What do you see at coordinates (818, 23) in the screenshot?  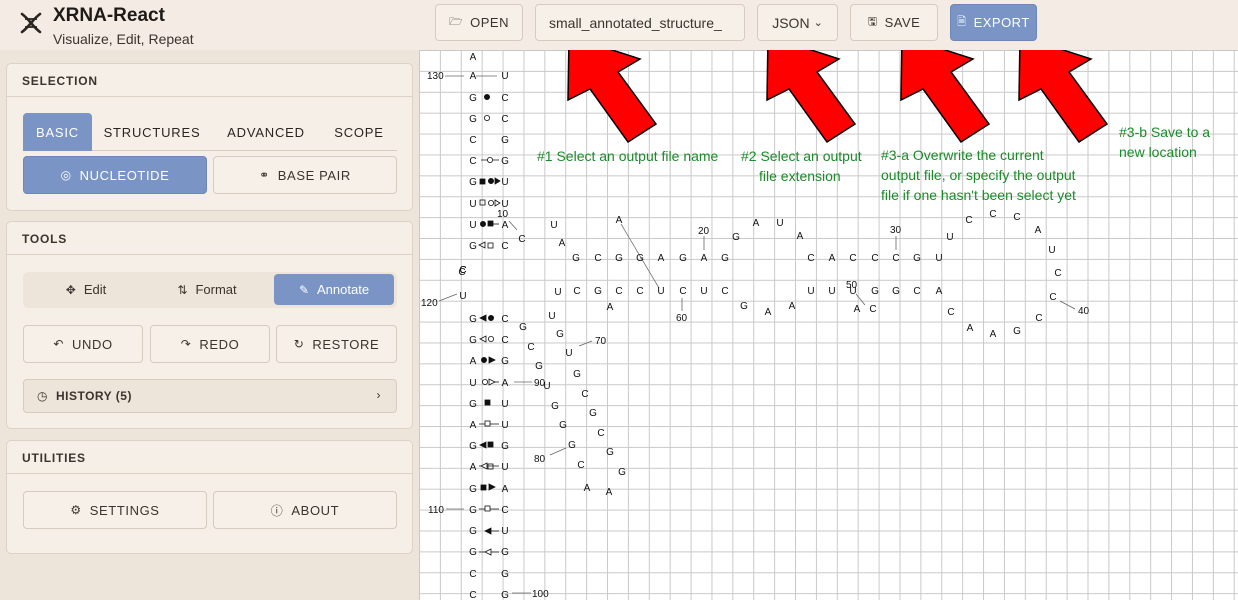 I see `chevron-down-icon: ⌄` at bounding box center [818, 23].